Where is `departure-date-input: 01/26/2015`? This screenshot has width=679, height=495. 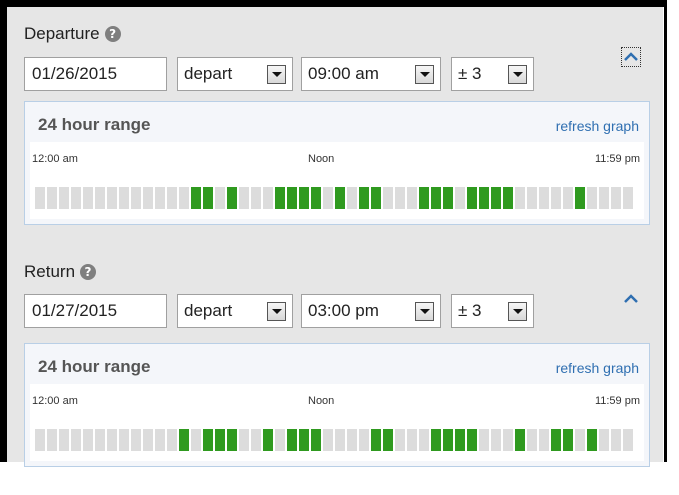
departure-date-input: 01/26/2015 is located at coordinates (95, 74).